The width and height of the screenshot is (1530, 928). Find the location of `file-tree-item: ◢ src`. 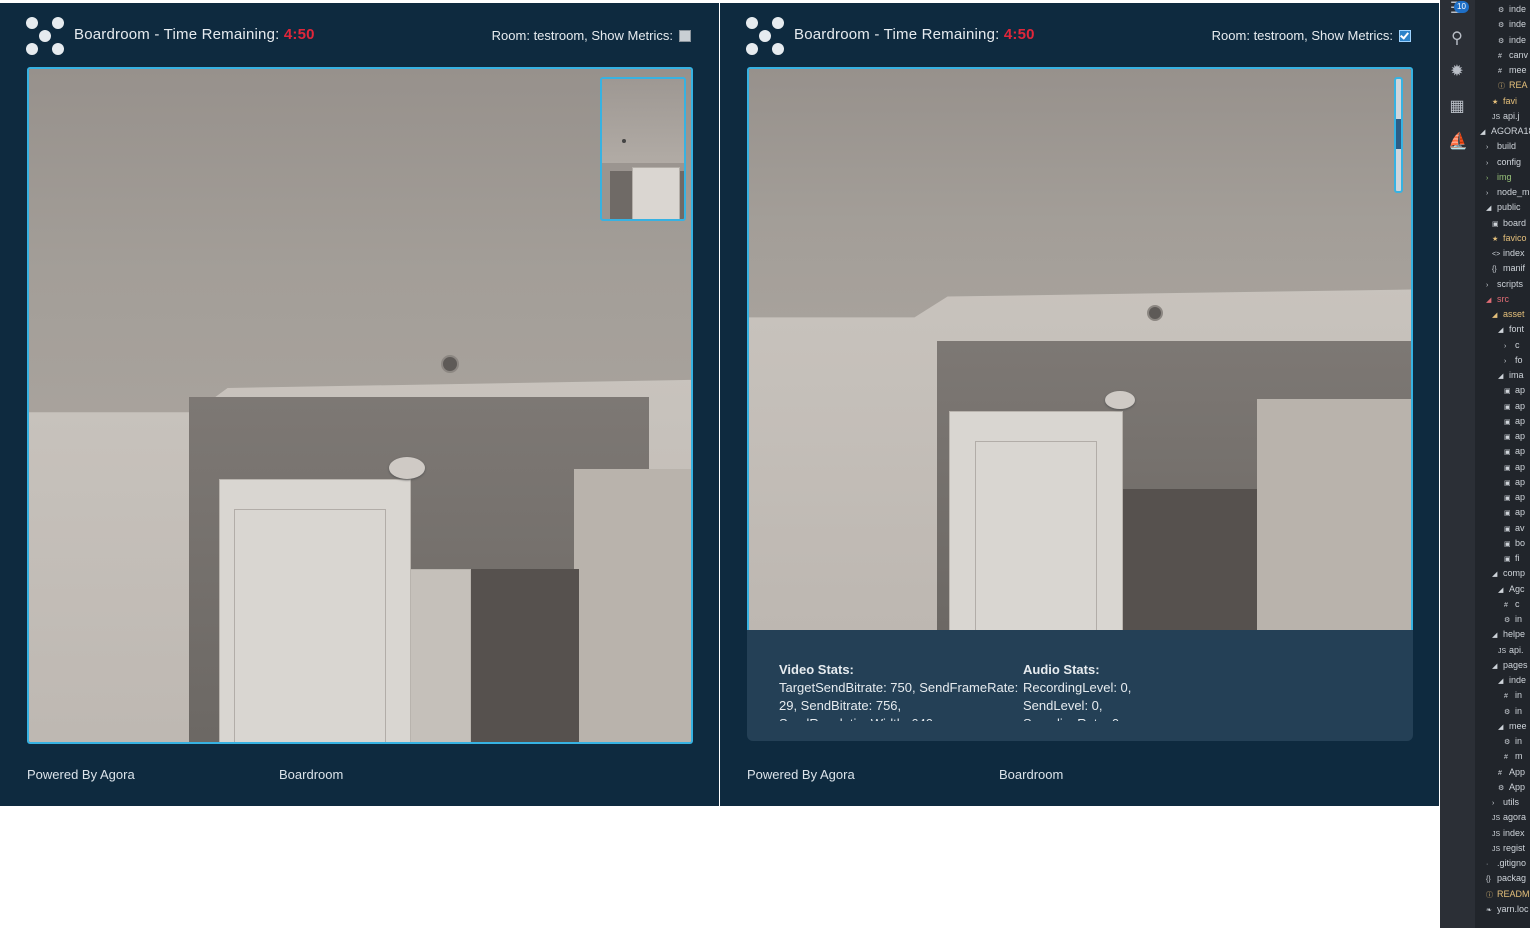

file-tree-item: ◢ src is located at coordinates (1497, 299).